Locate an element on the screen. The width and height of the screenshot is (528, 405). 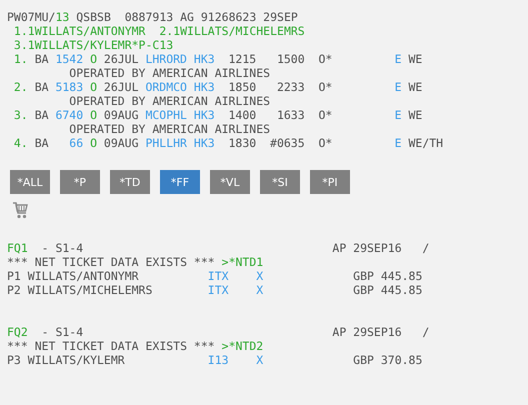
cart-icon is located at coordinates (20, 210).